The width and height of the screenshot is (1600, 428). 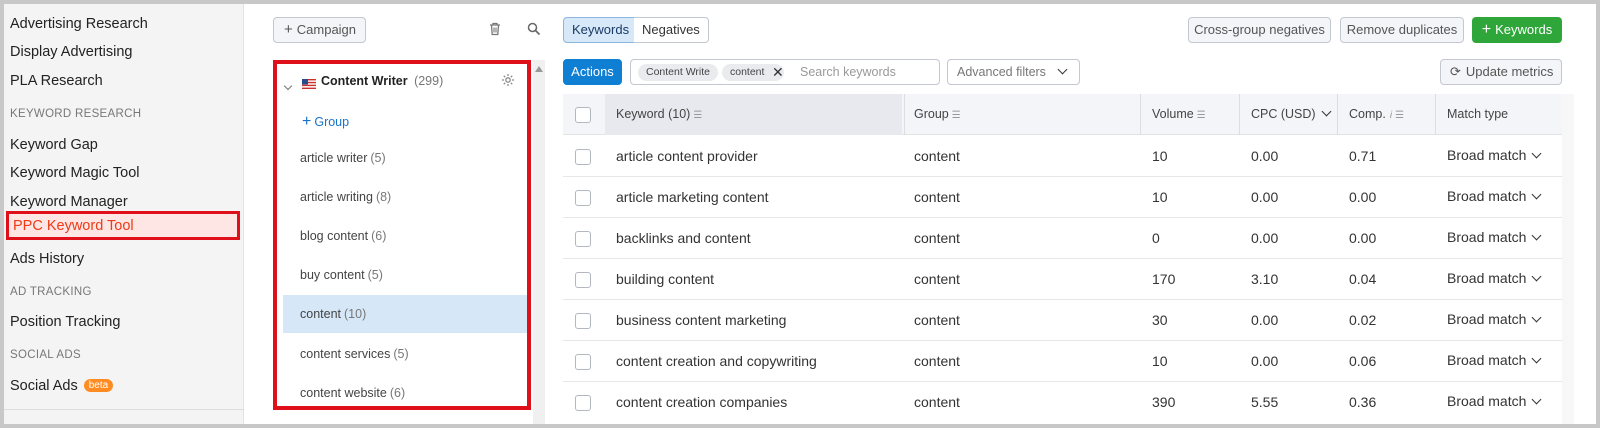 I want to click on group-name: content services, so click(x=345, y=354).